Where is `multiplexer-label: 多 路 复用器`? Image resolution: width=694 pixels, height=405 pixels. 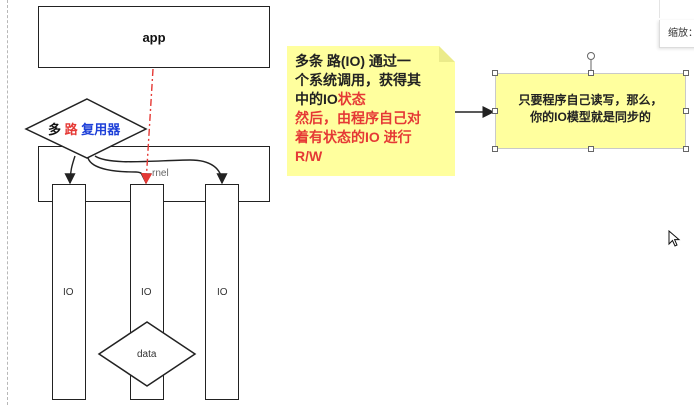
multiplexer-label: 多 路 复用器 is located at coordinates (84, 128).